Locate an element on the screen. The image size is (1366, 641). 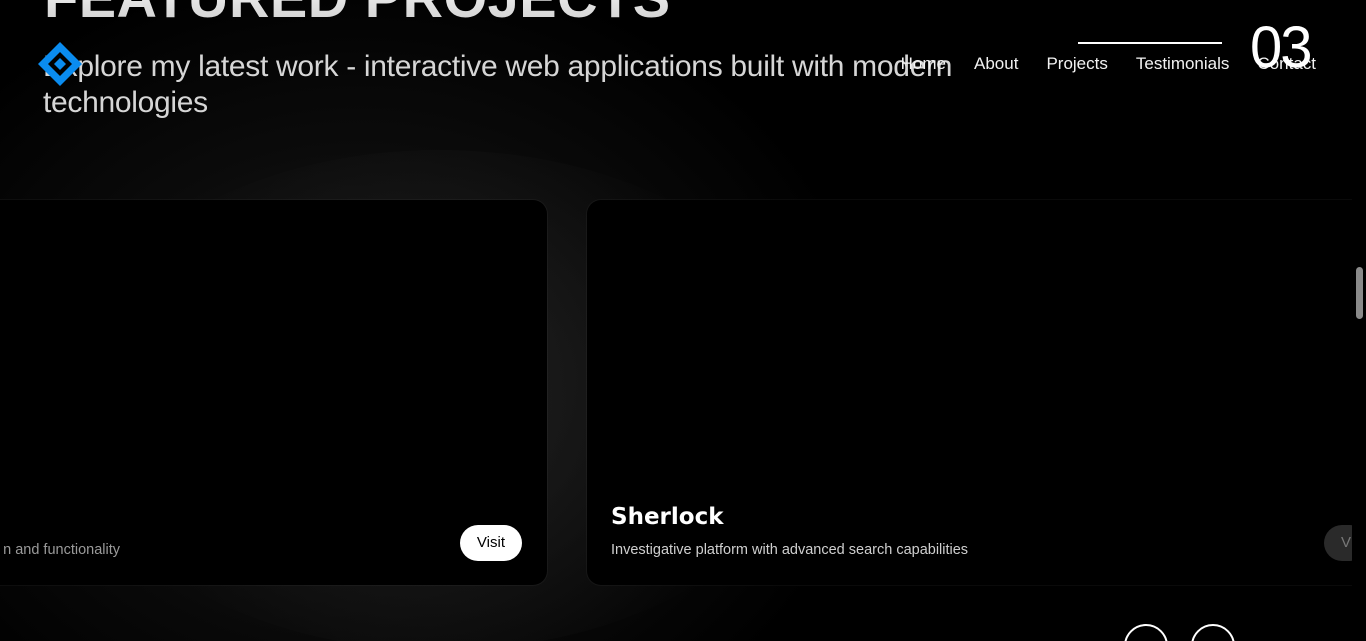
nav-item-testimonials: Testimonials is located at coordinates (1183, 64).